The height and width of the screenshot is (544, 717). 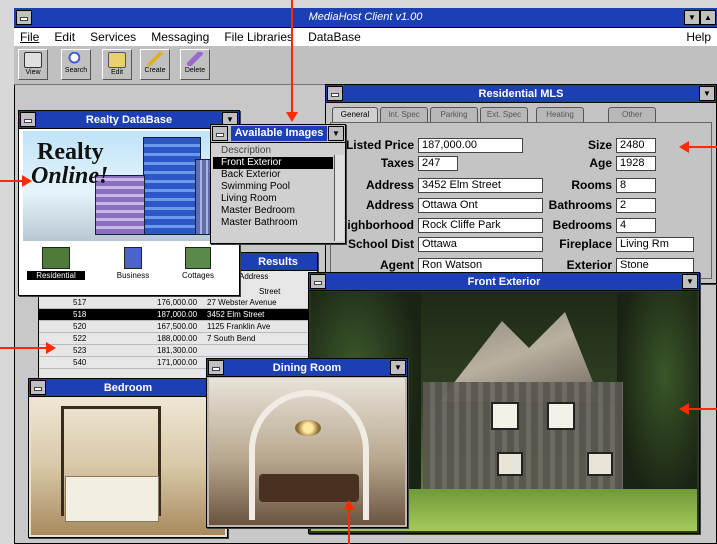 I want to click on delete-button: Delete, so click(x=195, y=64).